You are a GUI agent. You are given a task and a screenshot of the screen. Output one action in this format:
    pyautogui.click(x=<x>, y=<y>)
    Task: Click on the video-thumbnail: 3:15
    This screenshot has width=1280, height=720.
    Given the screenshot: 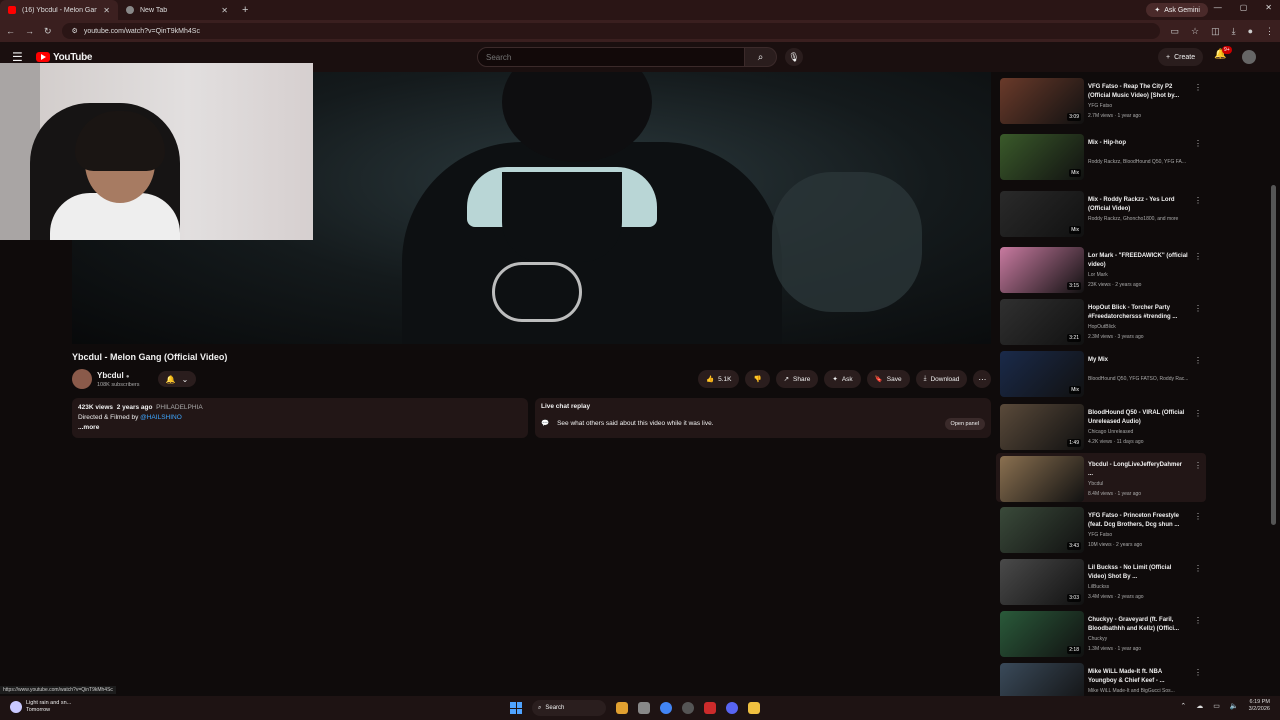 What is the action you would take?
    pyautogui.click(x=1042, y=270)
    